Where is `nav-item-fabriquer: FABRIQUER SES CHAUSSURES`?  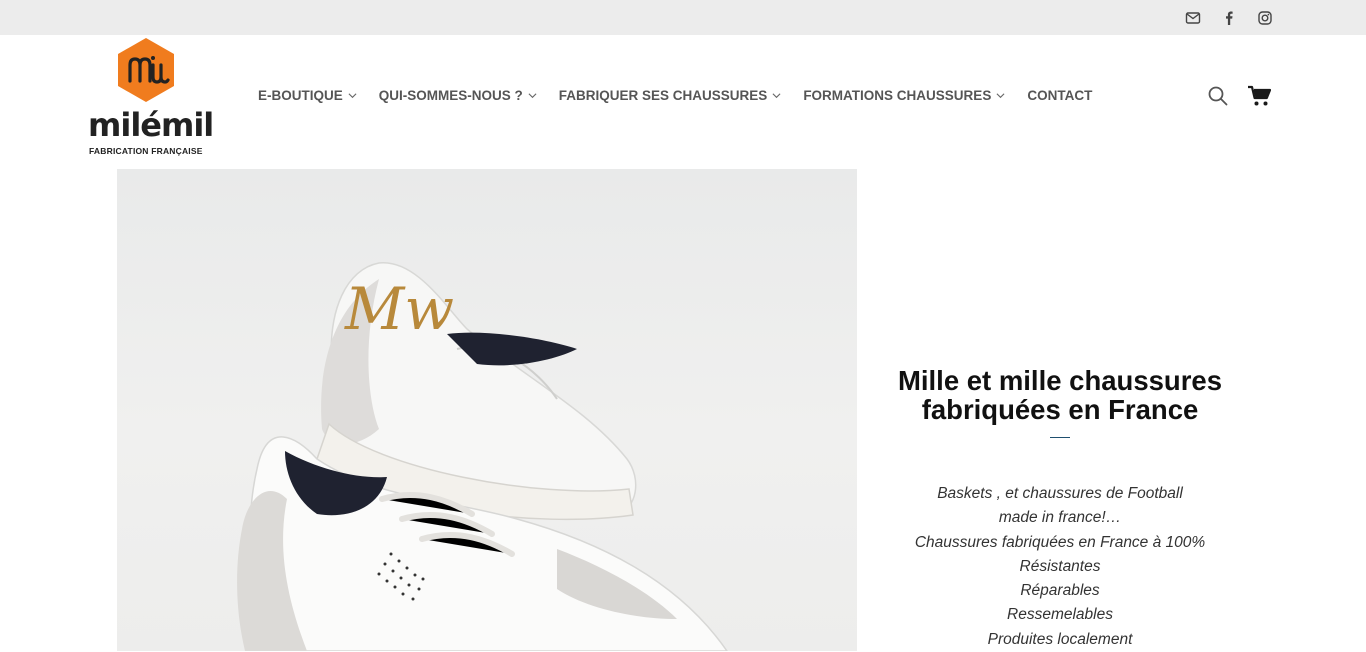
nav-item-fabriquer: FABRIQUER SES CHAUSSURES is located at coordinates (670, 95).